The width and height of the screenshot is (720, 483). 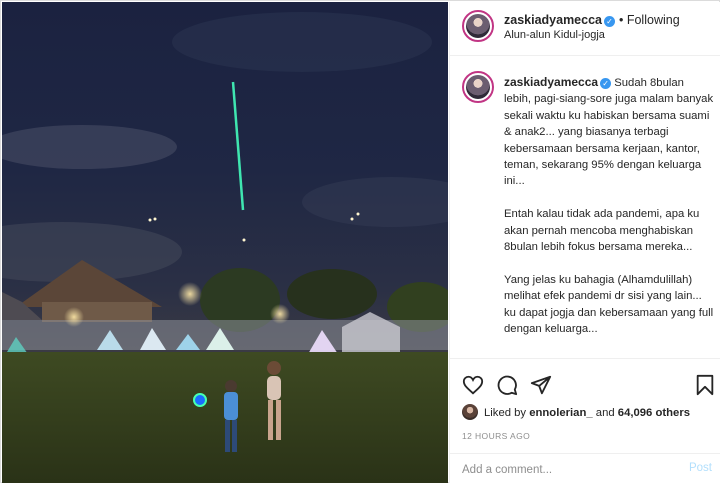 I want to click on share-icon, so click(x=541, y=385).